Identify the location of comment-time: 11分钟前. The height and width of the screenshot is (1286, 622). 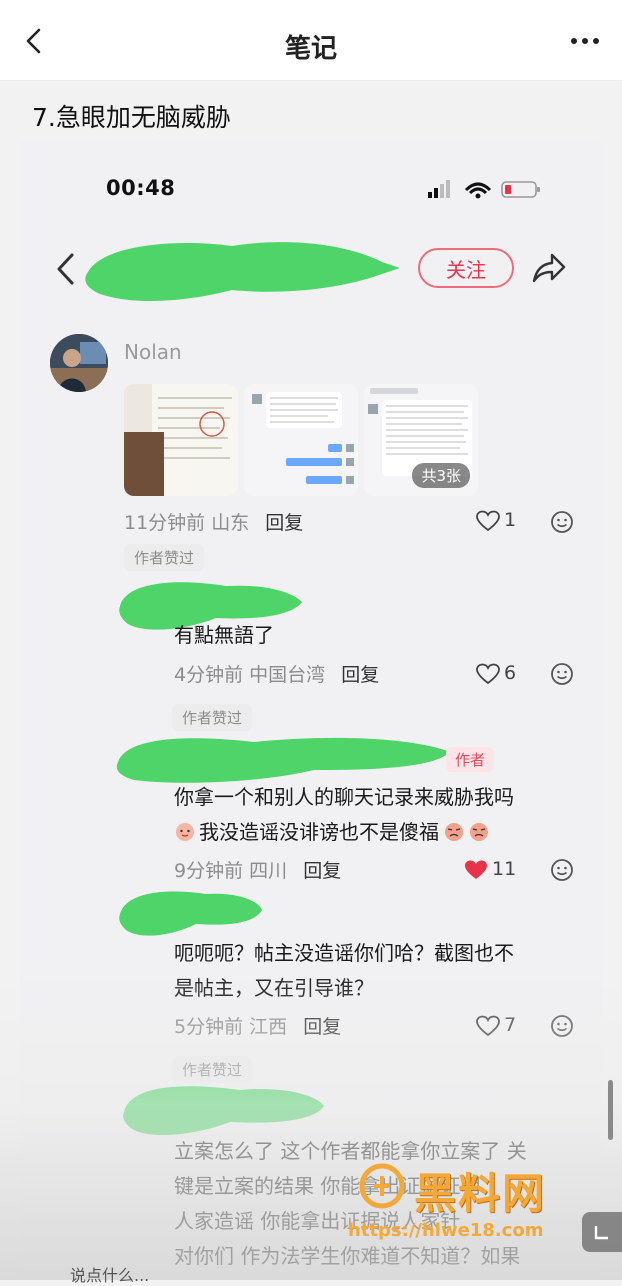
(165, 523).